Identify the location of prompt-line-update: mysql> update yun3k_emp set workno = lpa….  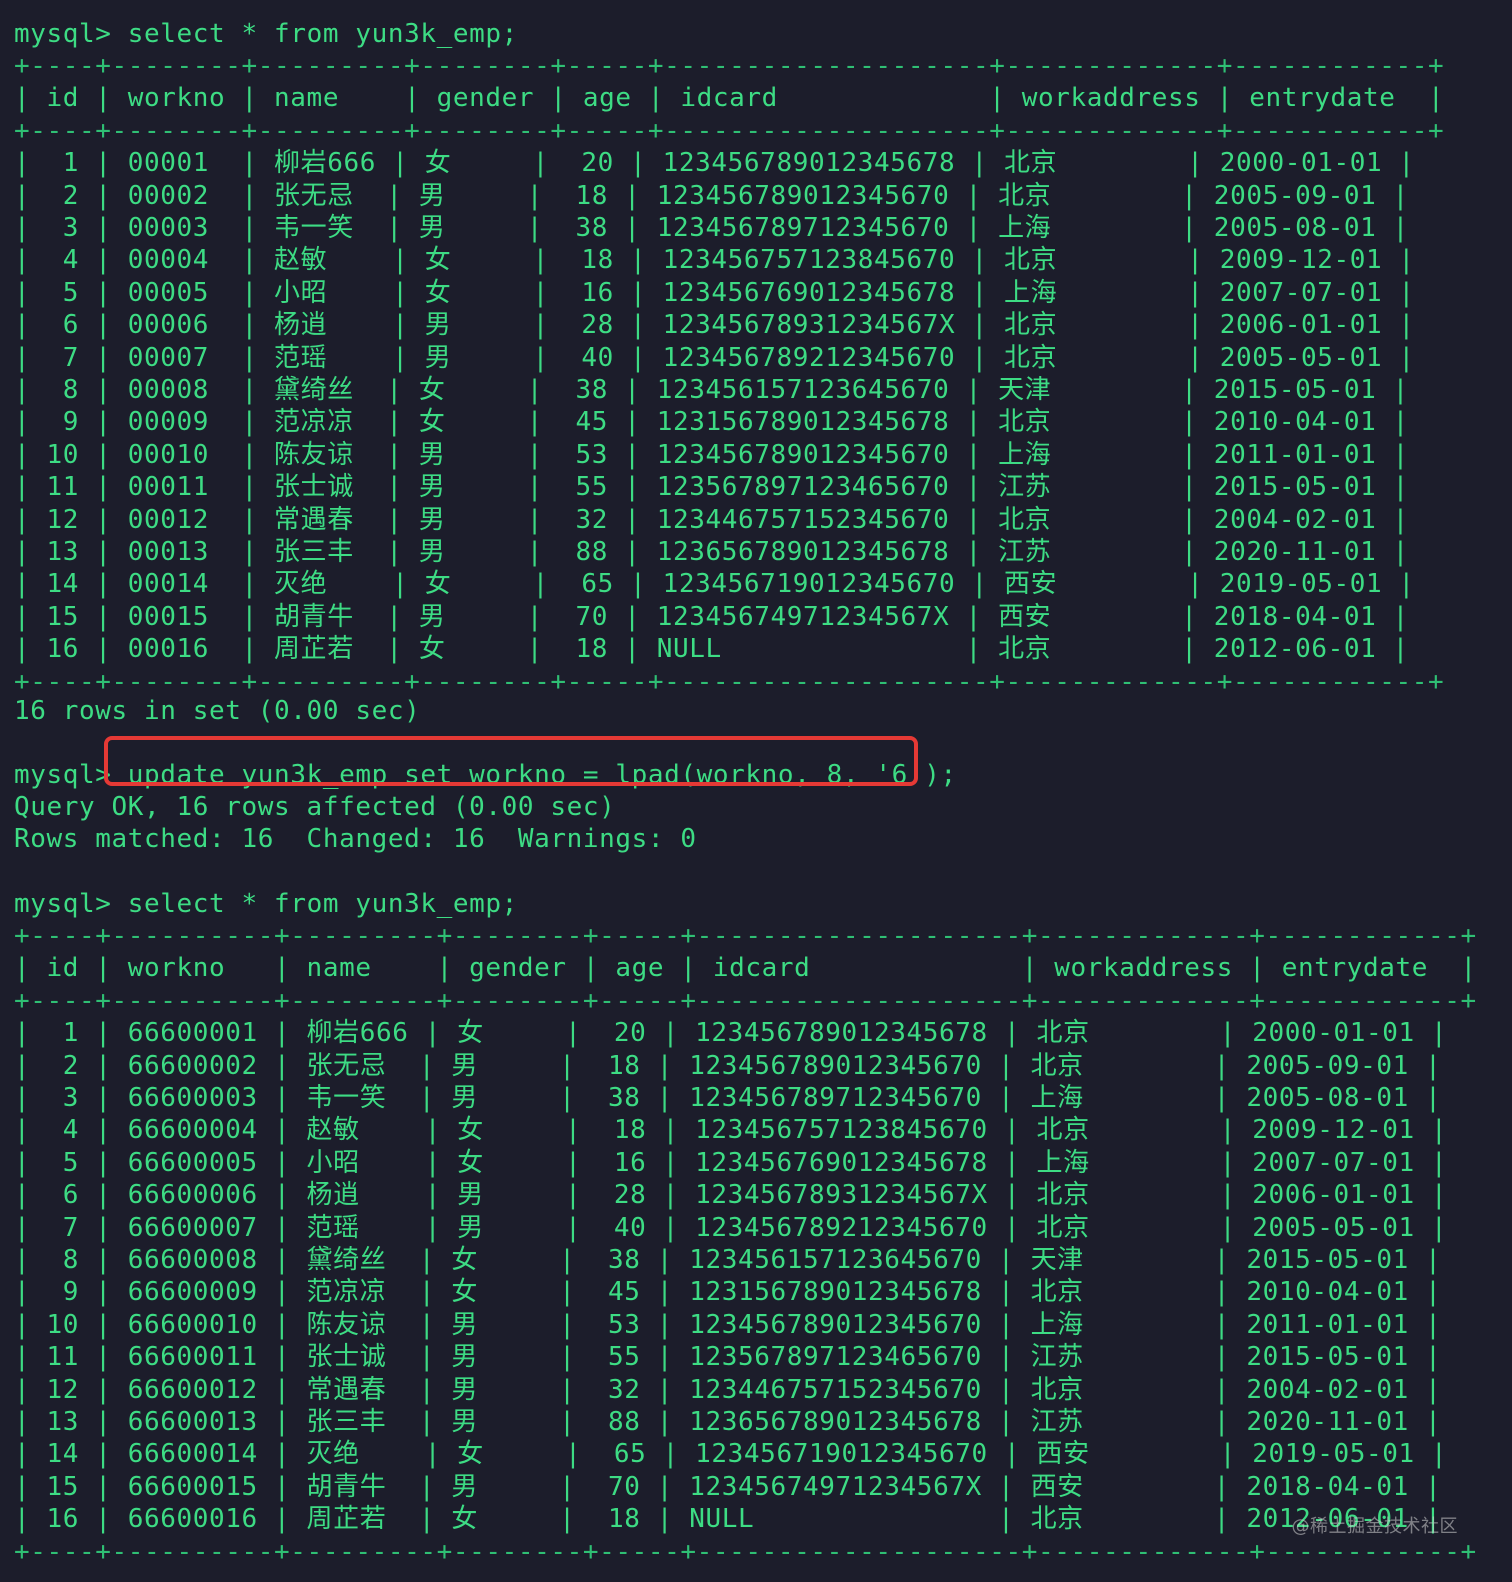
(485, 775).